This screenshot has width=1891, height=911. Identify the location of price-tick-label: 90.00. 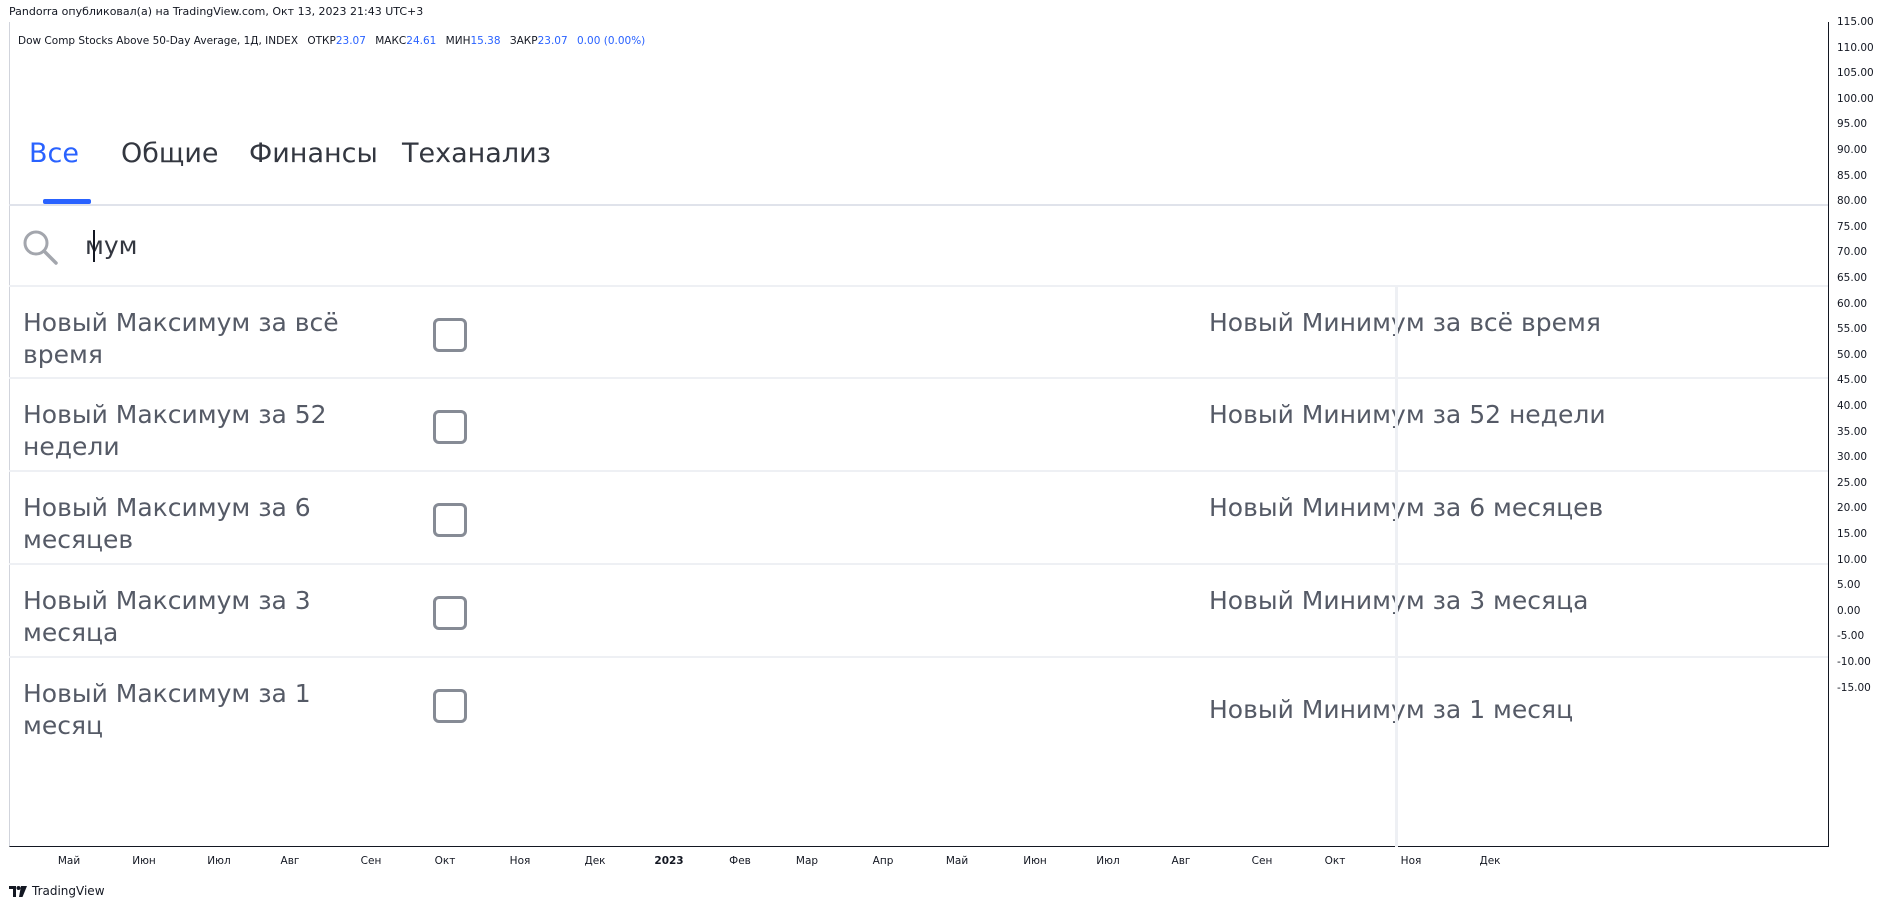
(1852, 150).